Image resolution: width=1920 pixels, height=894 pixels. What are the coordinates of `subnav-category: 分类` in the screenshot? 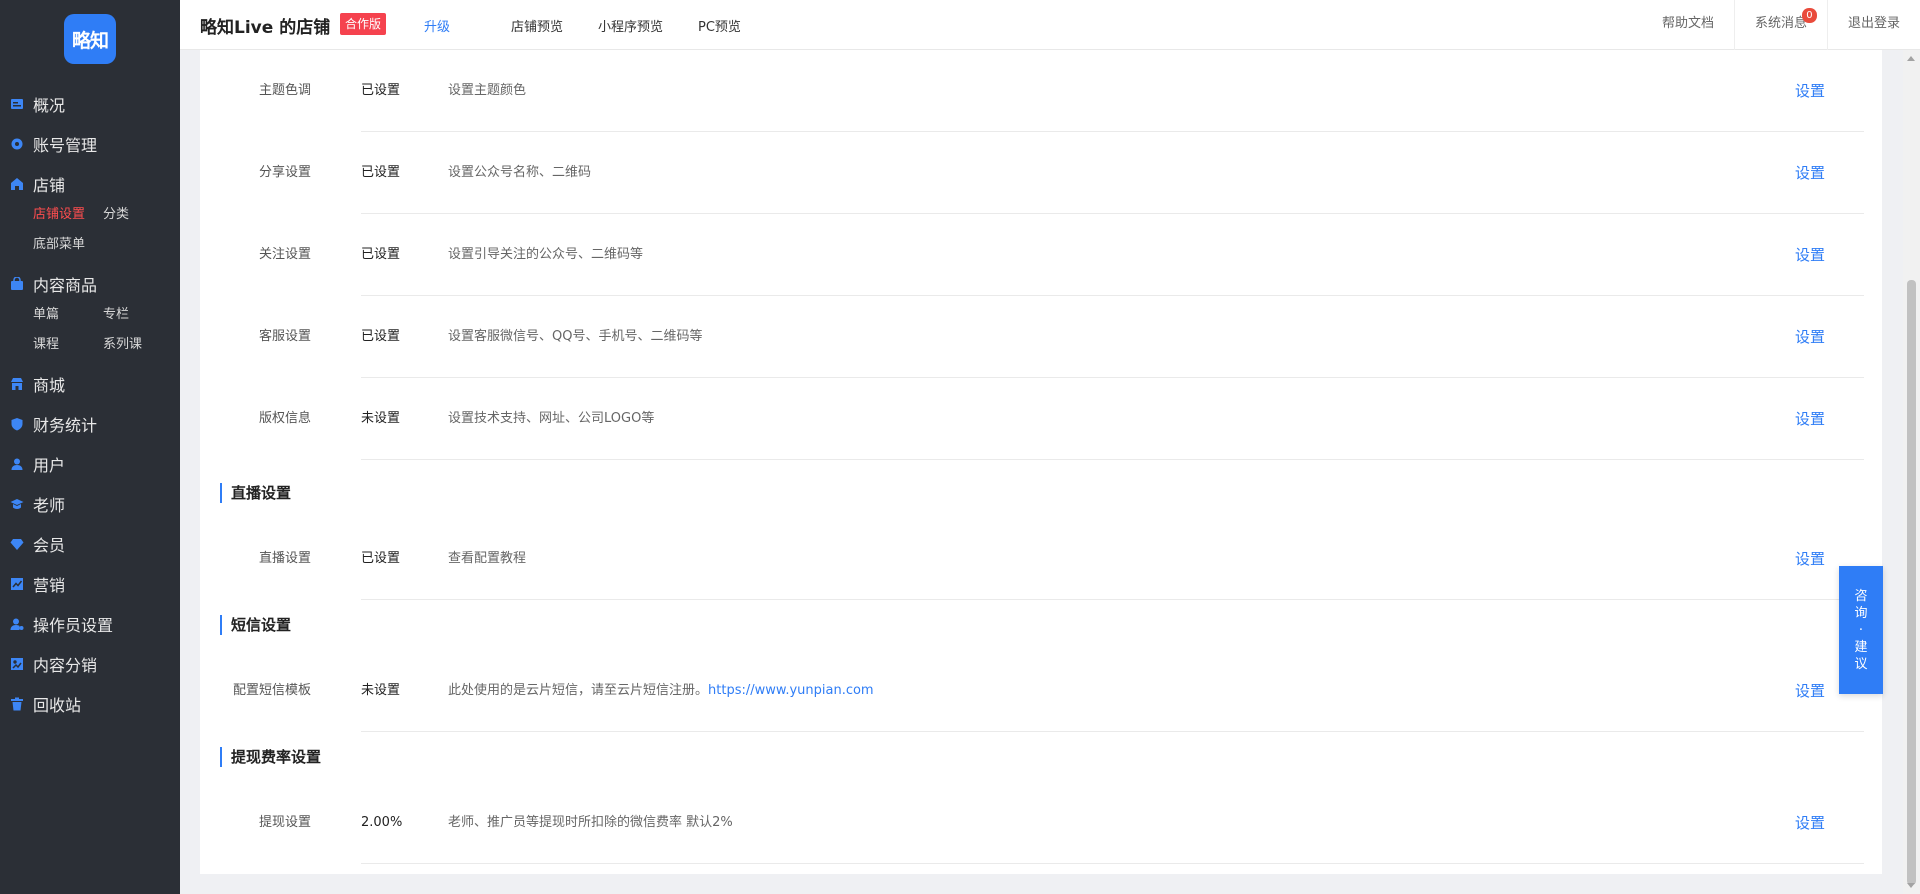 It's located at (138, 215).